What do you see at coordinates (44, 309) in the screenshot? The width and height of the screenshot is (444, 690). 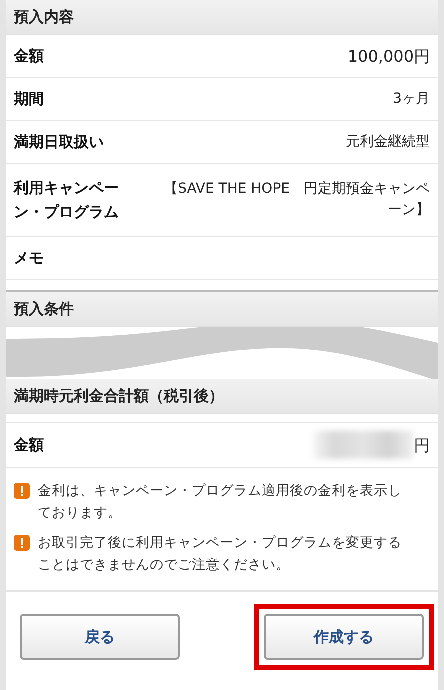 I see `section-title: 預入条件` at bounding box center [44, 309].